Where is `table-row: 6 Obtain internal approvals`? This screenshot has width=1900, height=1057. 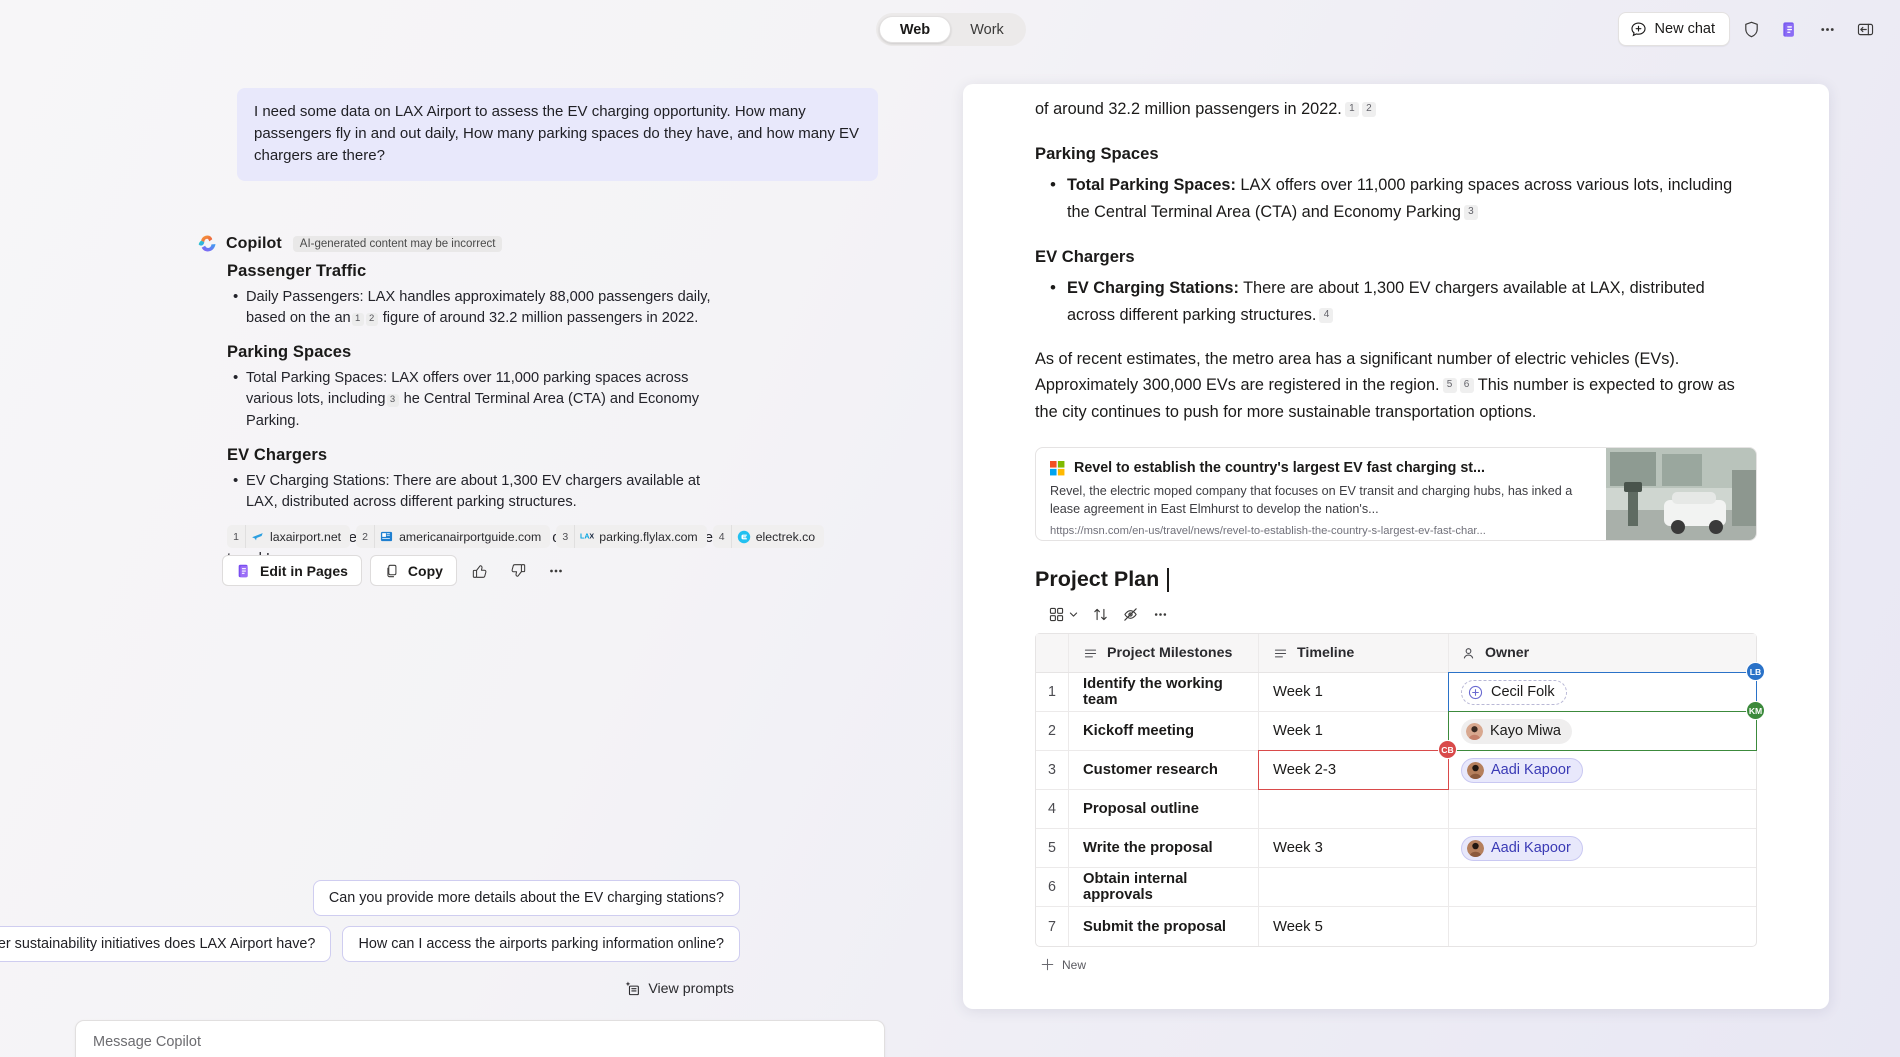
table-row: 6 Obtain internal approvals is located at coordinates (1396, 888).